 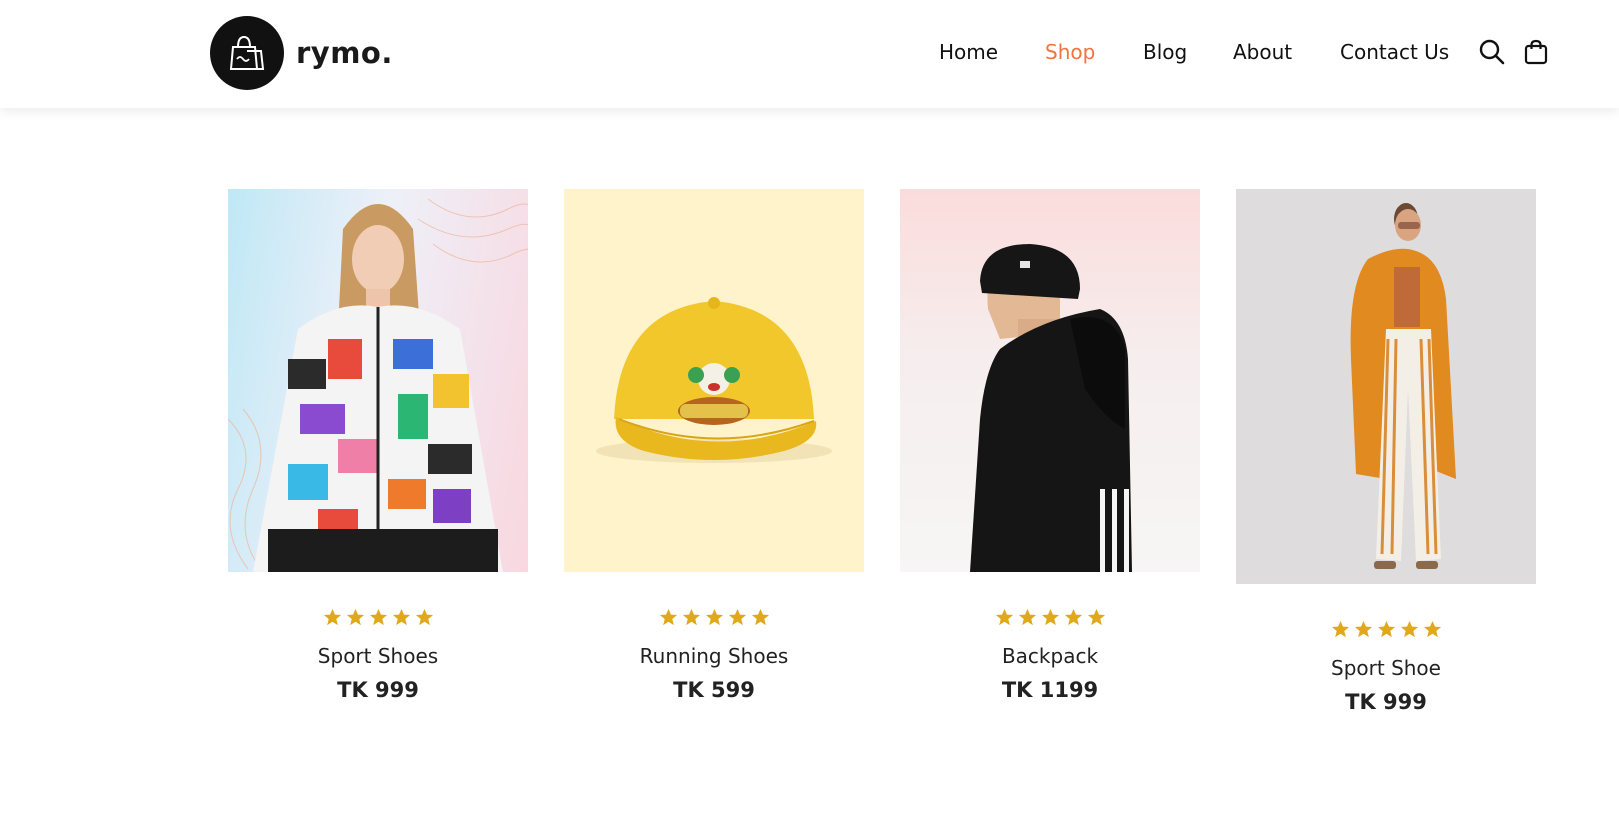 I want to click on nav-contact-us: Contact Us, so click(x=1394, y=52).